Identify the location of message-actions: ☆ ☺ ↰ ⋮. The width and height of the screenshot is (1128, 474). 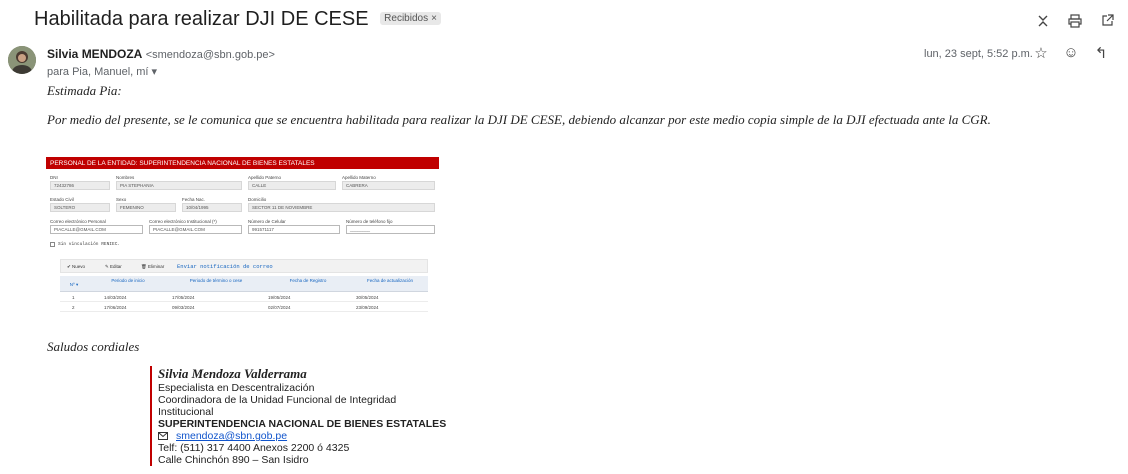
(1080, 53).